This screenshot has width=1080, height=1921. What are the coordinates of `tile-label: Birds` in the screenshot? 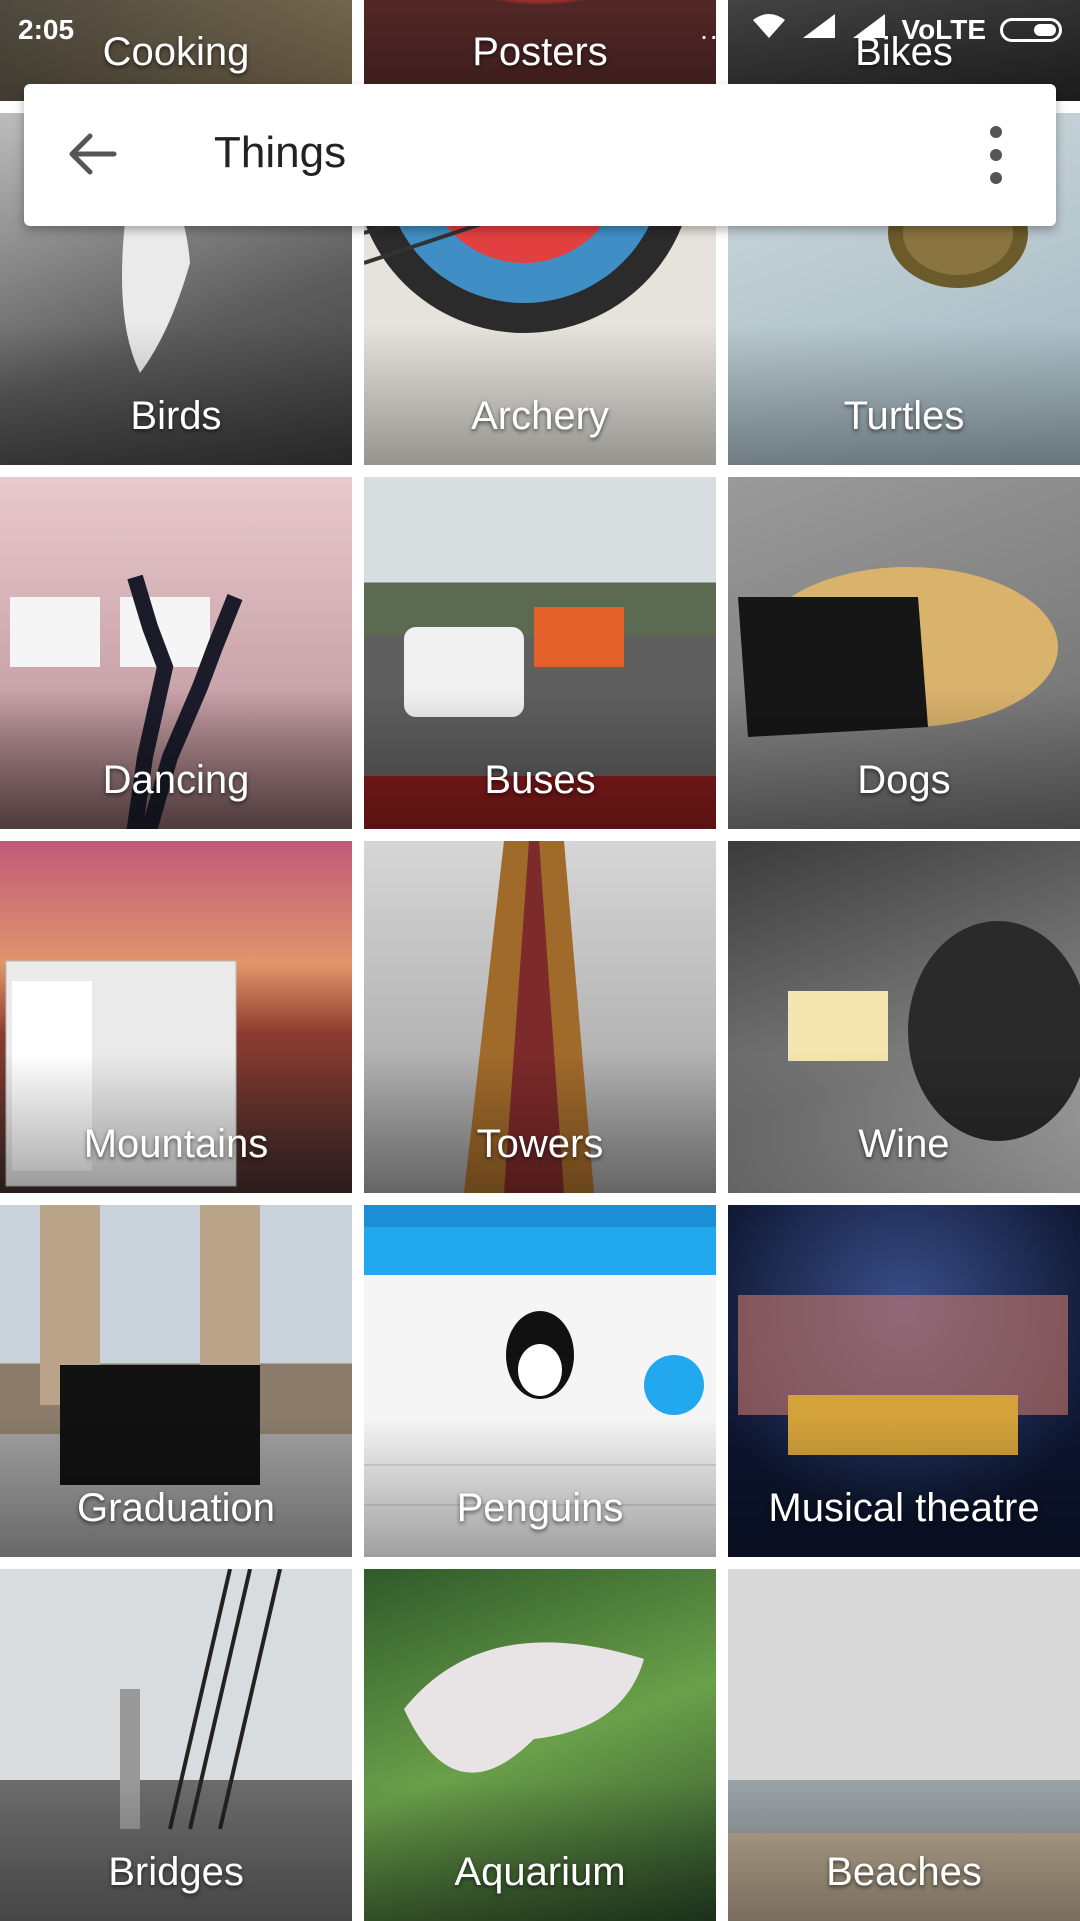 It's located at (176, 416).